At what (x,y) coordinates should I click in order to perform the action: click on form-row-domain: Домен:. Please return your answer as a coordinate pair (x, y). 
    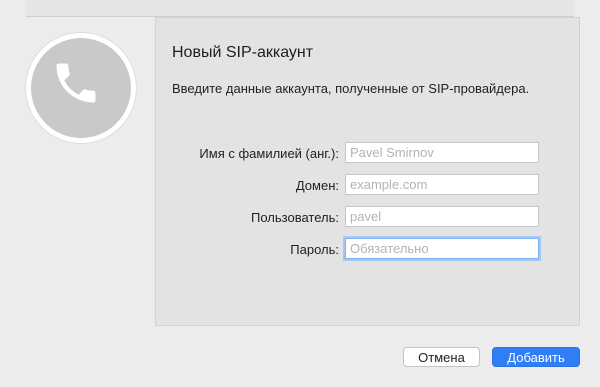
    Looking at the image, I should click on (368, 185).